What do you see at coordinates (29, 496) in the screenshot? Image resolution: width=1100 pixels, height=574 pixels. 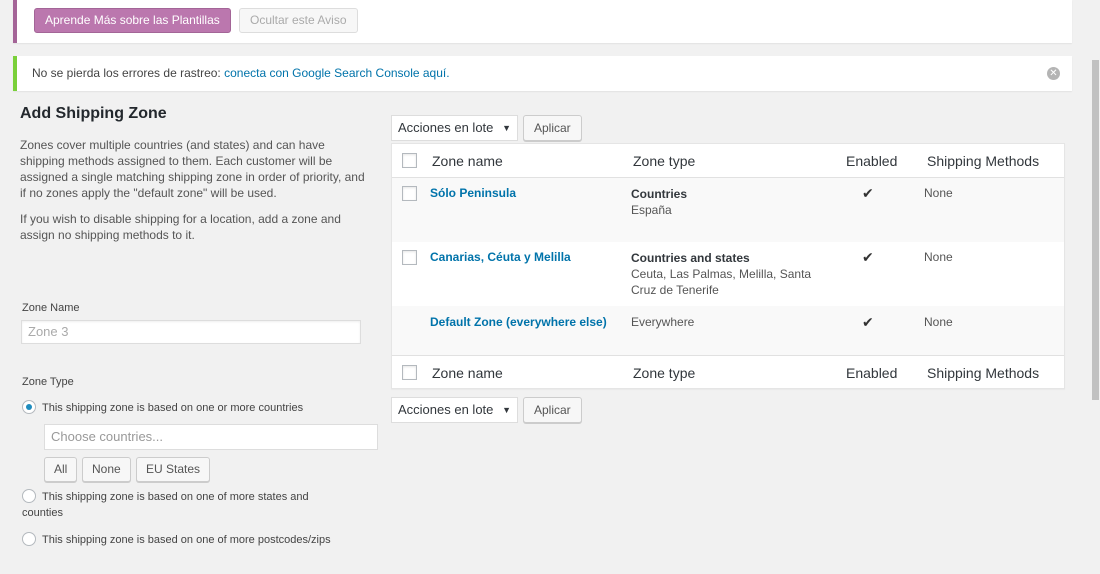 I see `radio-states` at bounding box center [29, 496].